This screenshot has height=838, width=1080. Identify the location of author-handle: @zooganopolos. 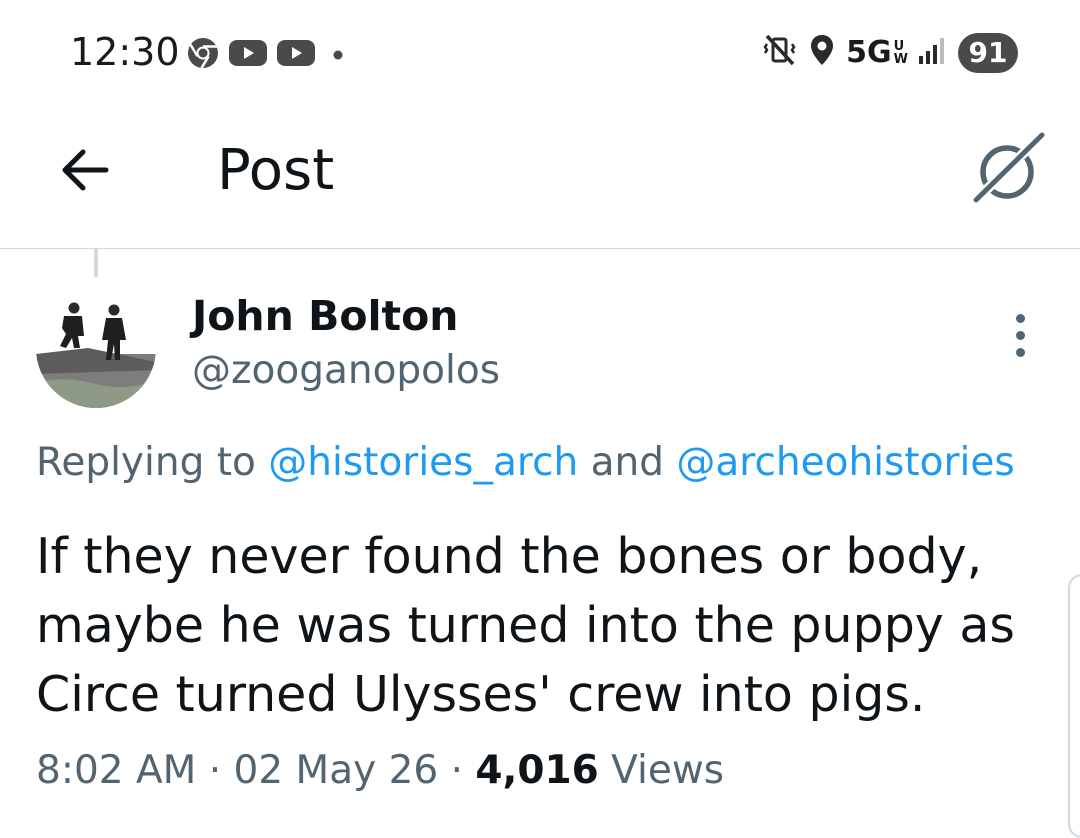
(346, 370).